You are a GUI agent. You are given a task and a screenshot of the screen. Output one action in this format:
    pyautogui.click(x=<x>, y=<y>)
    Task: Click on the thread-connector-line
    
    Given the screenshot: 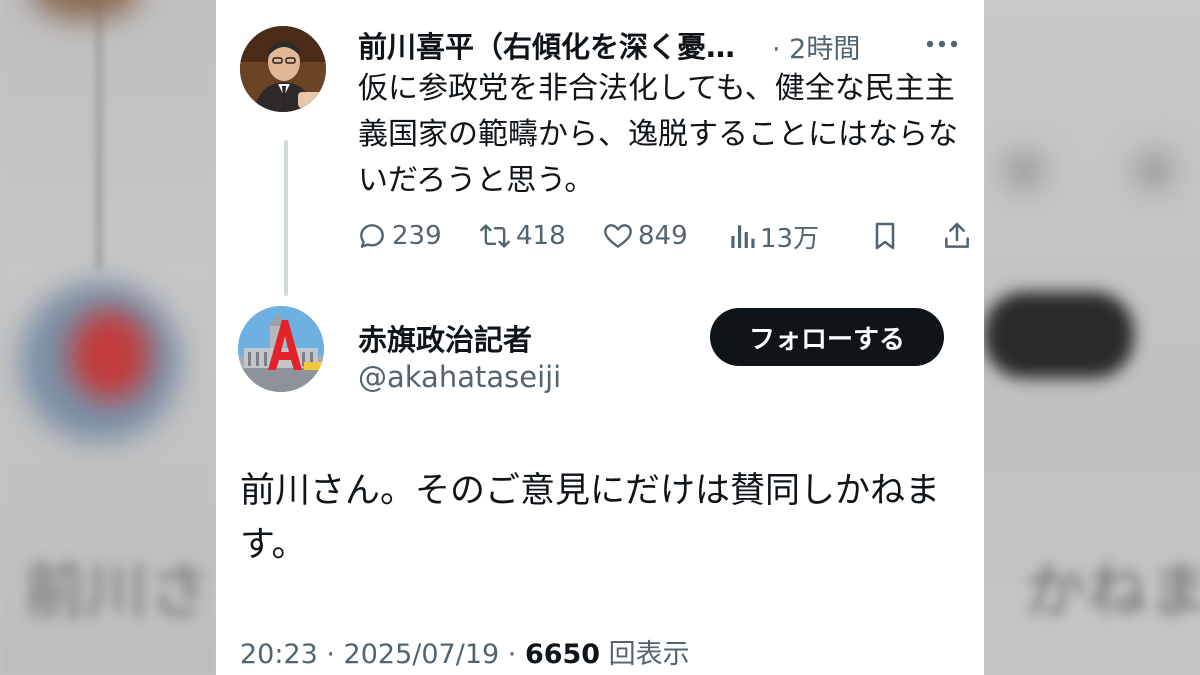 What is the action you would take?
    pyautogui.click(x=286, y=218)
    